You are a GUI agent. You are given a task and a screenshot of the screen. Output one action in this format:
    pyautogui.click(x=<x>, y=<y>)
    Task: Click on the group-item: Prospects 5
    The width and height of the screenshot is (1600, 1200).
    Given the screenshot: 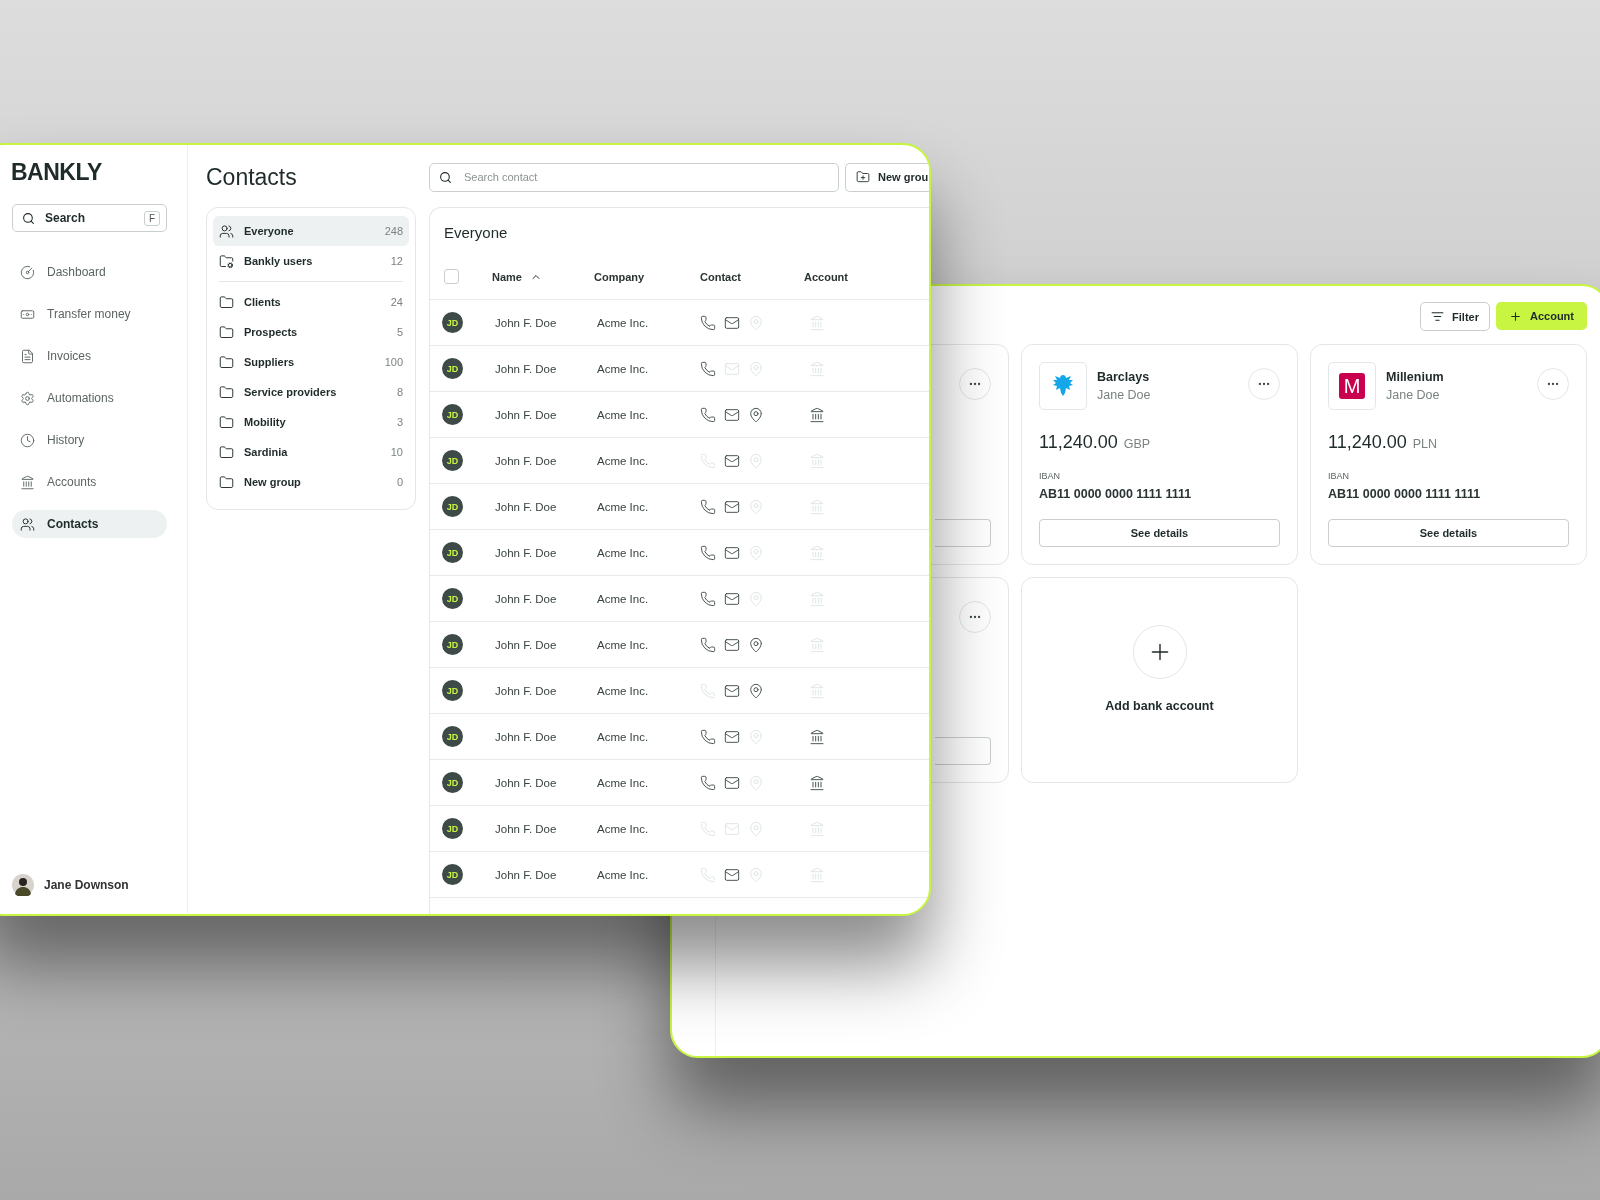 What is the action you would take?
    pyautogui.click(x=311, y=332)
    